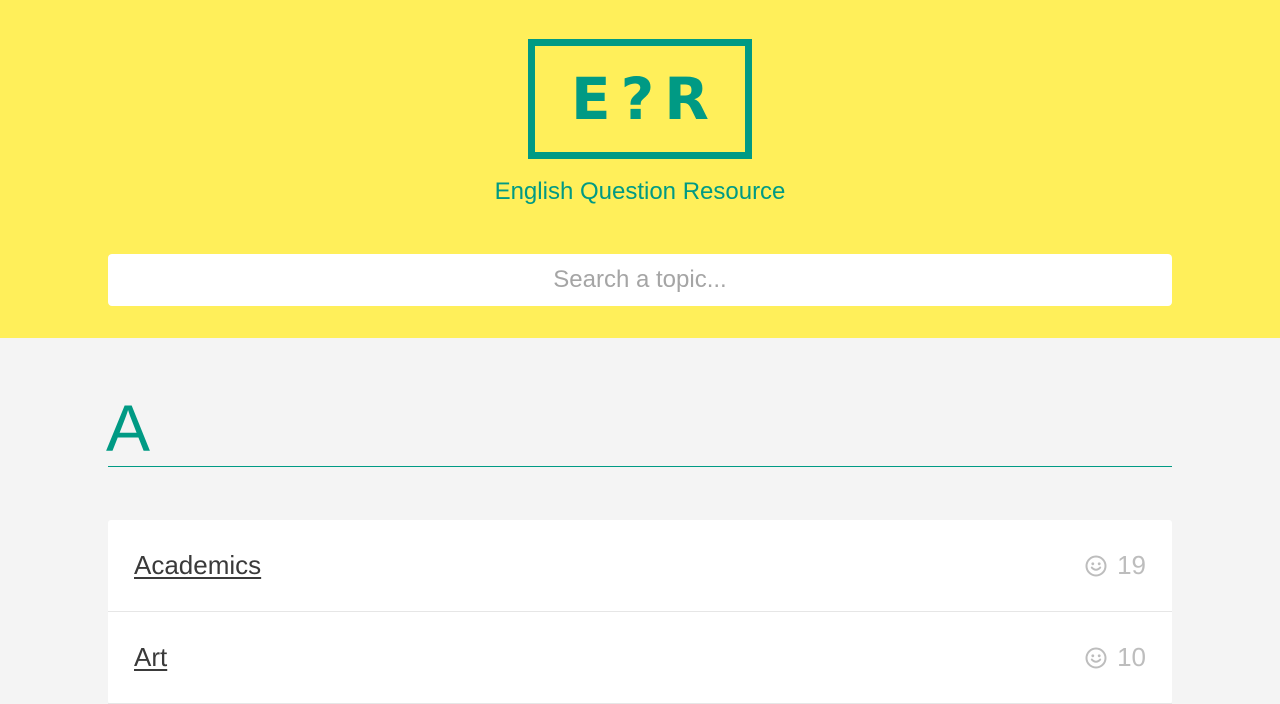  What do you see at coordinates (640, 466) in the screenshot?
I see `section-divider` at bounding box center [640, 466].